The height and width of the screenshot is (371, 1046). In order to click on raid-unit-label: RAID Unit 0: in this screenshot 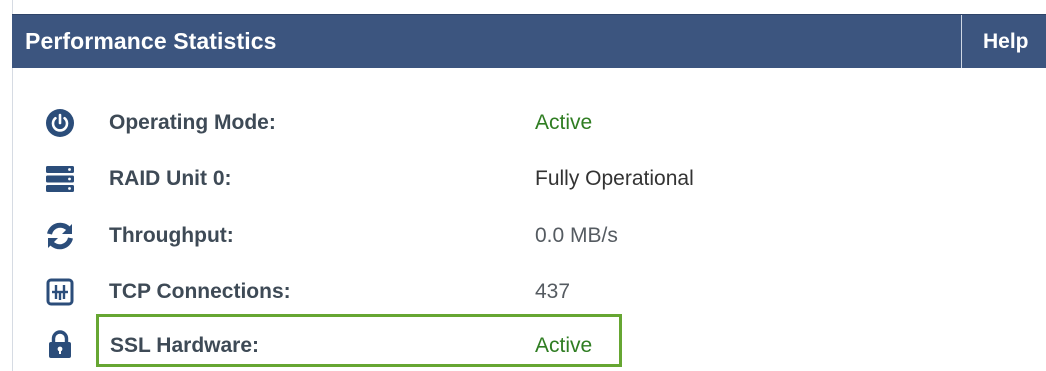, I will do `click(170, 178)`.